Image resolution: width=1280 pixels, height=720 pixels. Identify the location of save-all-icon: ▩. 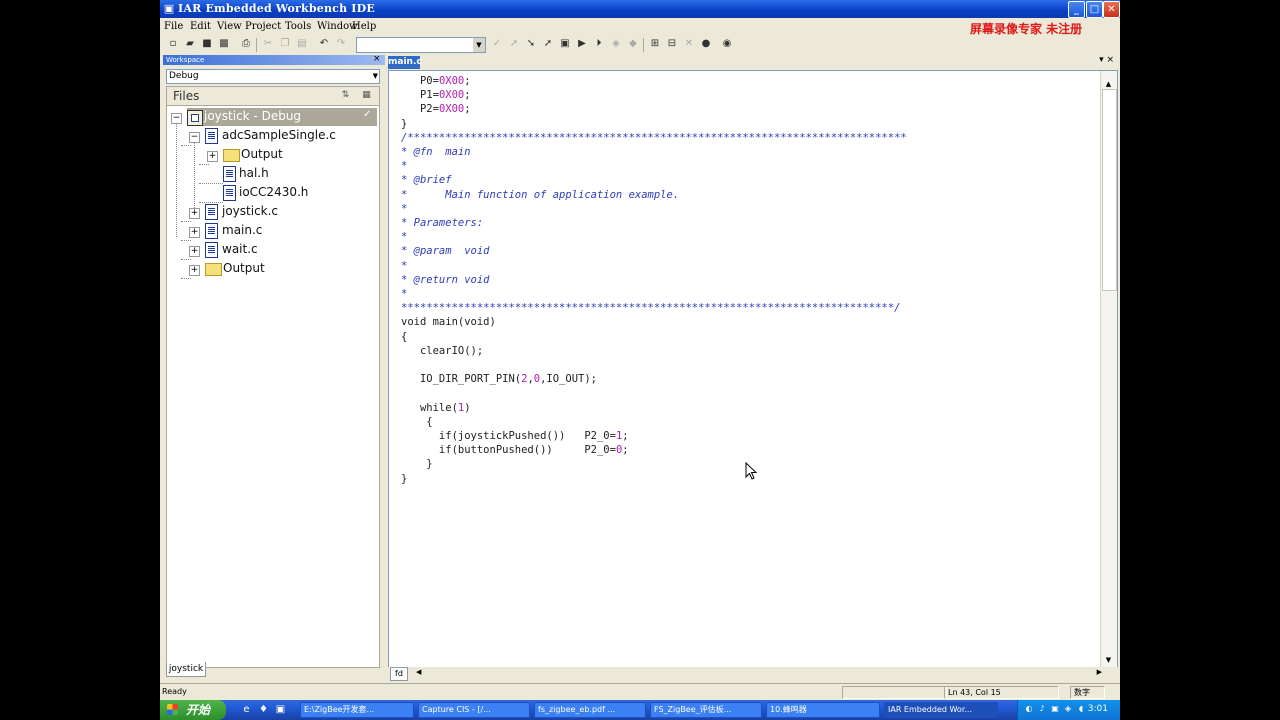
(224, 44).